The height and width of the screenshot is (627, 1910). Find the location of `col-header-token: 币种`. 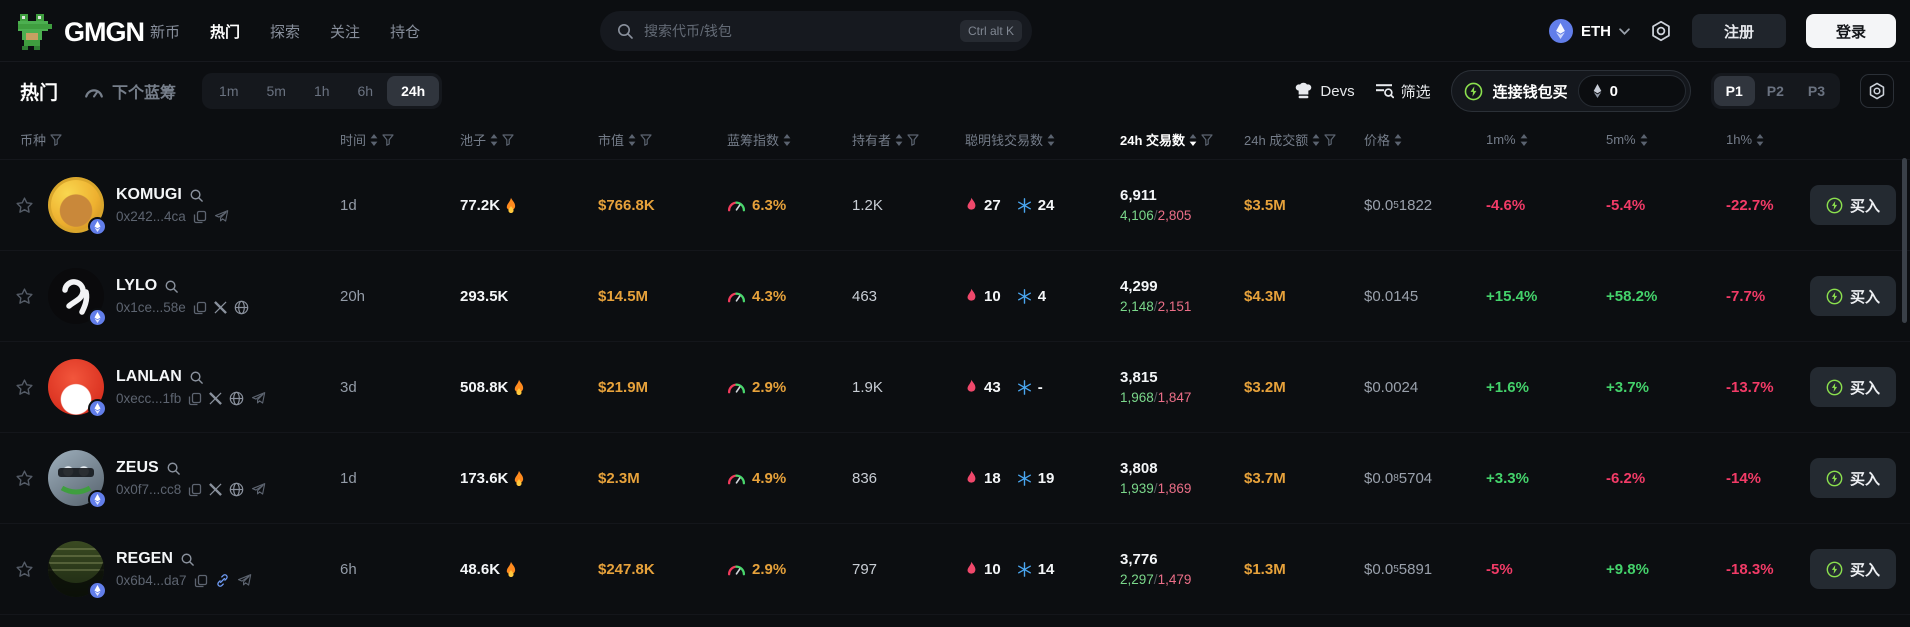

col-header-token: 币种 is located at coordinates (170, 139).